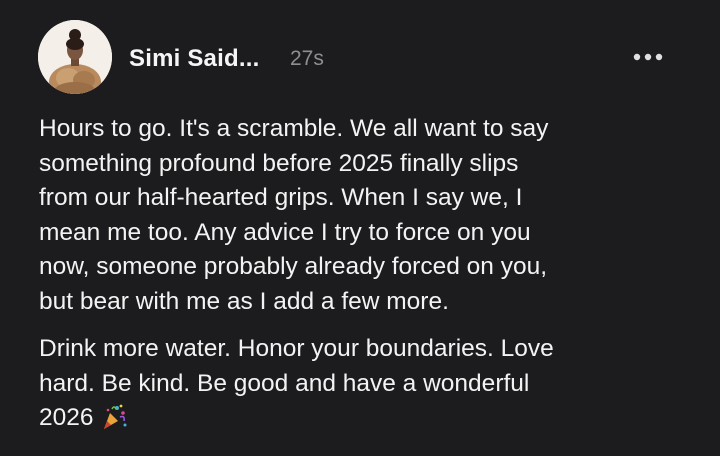 The width and height of the screenshot is (720, 456). Describe the element at coordinates (358, 58) in the screenshot. I see `post-header: Simi Said... 27s` at that location.